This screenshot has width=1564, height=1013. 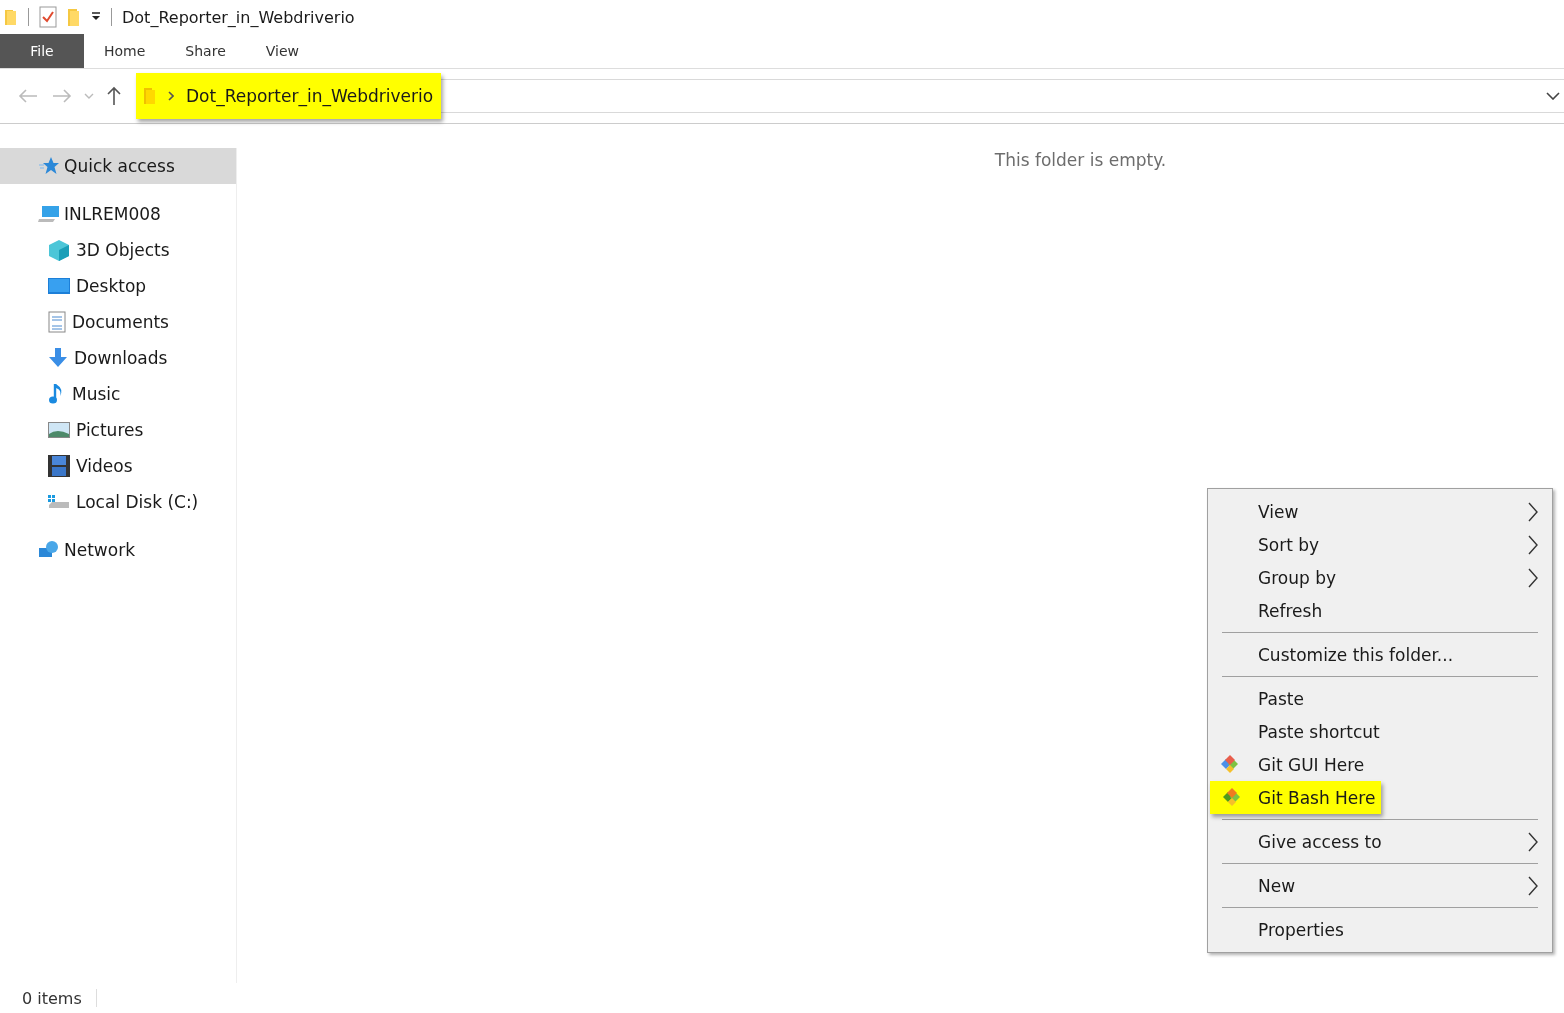 I want to click on sidebar-item: 3D Objects, so click(x=118, y=250).